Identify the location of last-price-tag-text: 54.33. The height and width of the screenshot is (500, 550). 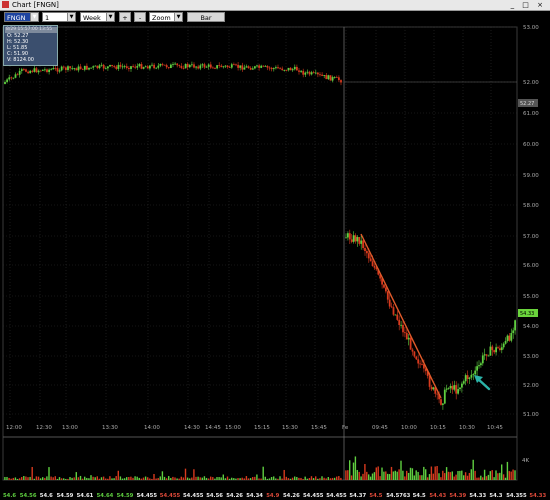
(527, 314).